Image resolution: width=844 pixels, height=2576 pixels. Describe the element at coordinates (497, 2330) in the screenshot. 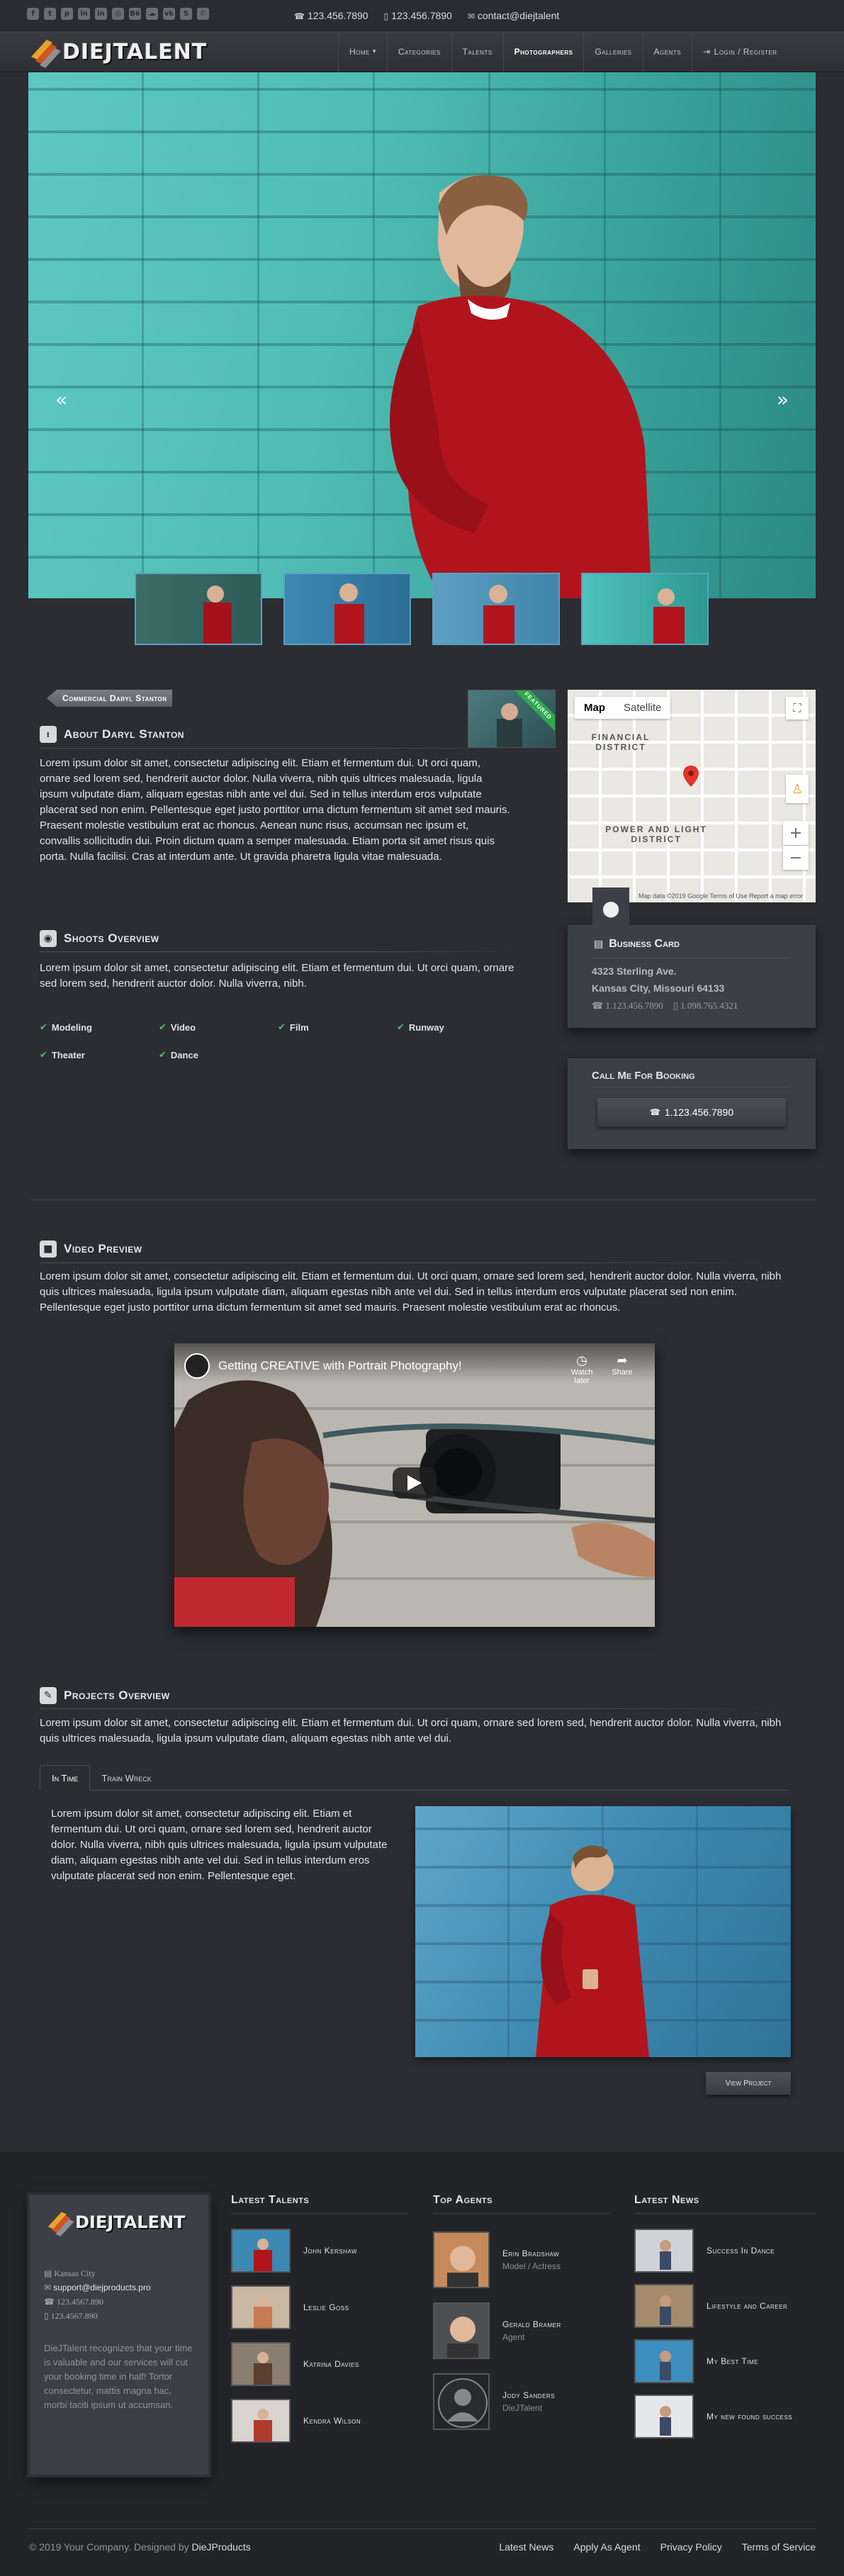

I see `agent-item: Gerald Bramer Agent` at that location.